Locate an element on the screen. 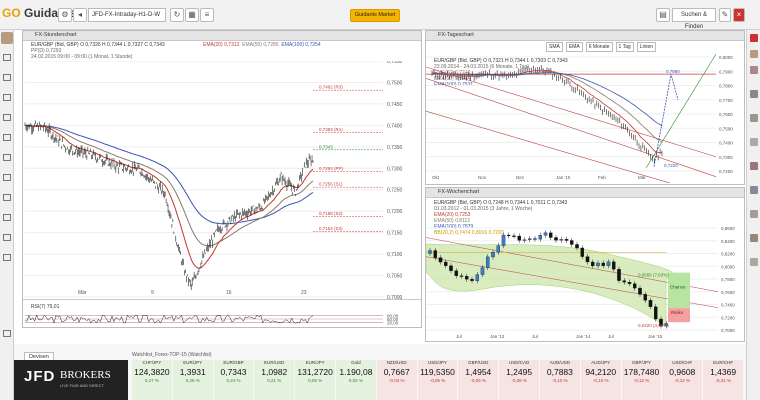 Image resolution: width=760 pixels, height=400 pixels. ticker-change: 0,08 % is located at coordinates (315, 380).